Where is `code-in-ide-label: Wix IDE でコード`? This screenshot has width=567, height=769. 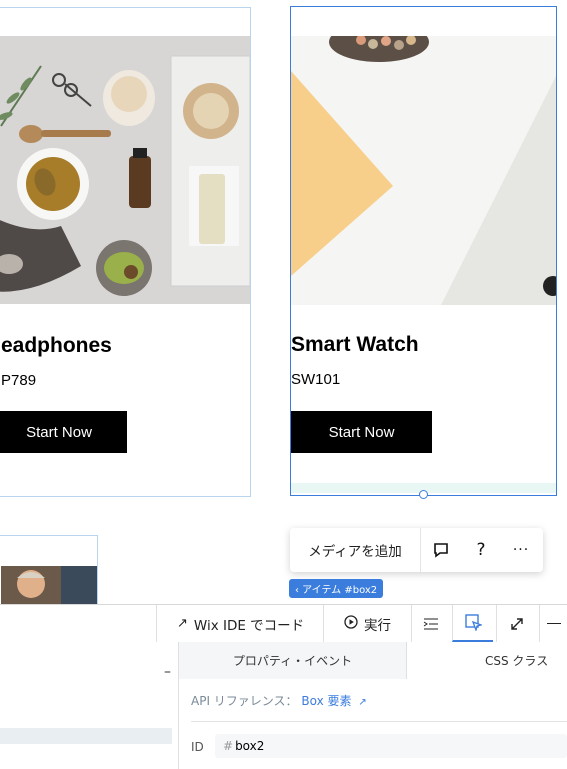 code-in-ide-label: Wix IDE でコード is located at coordinates (249, 625).